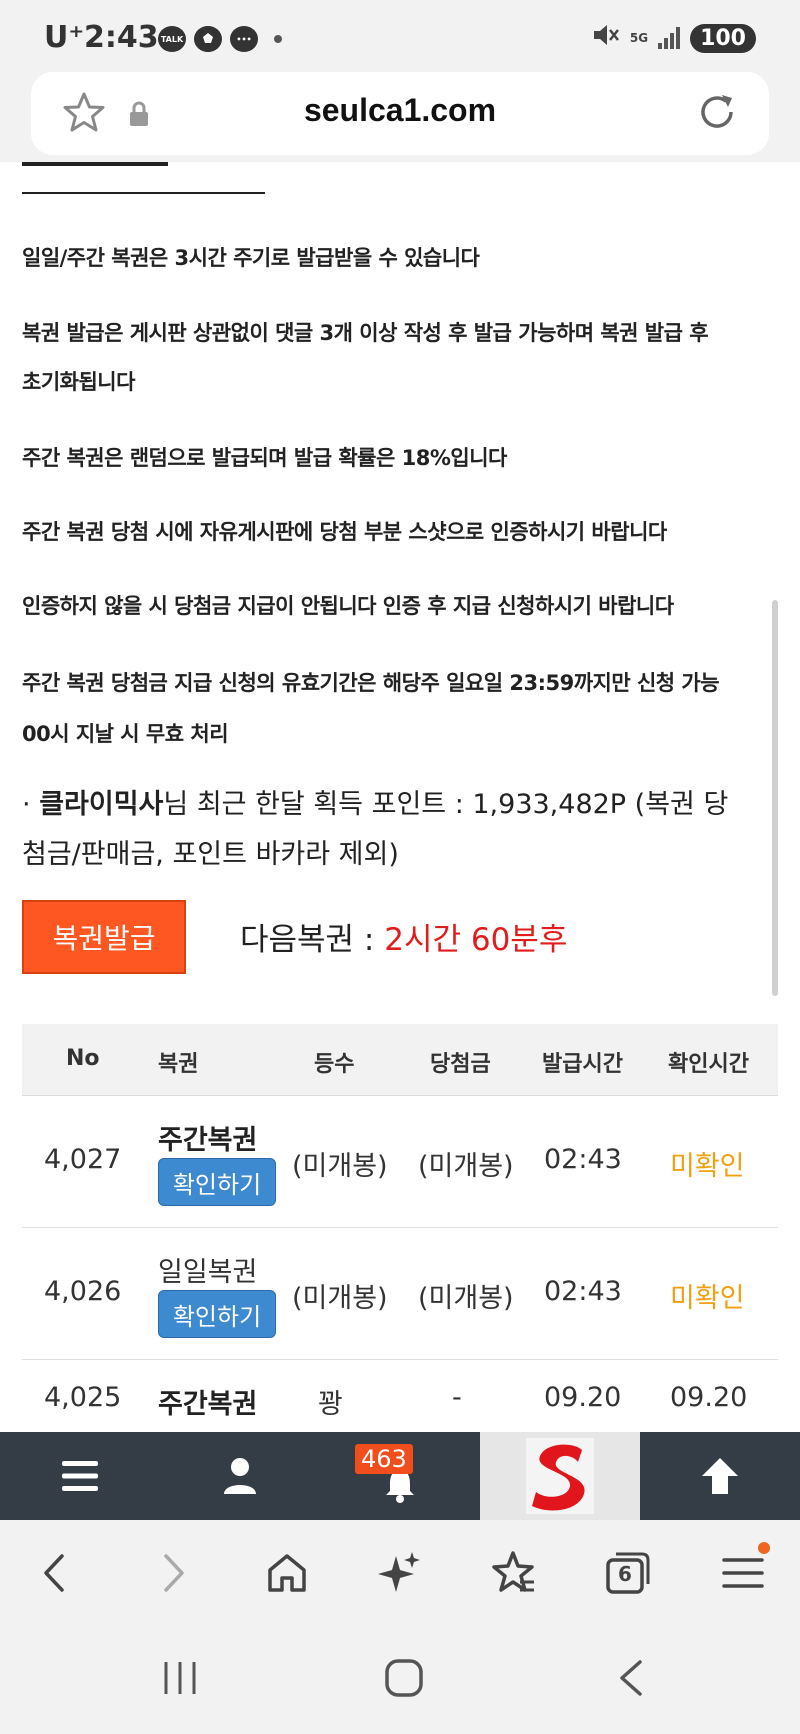  I want to click on row-rank: 꽝, so click(330, 1404).